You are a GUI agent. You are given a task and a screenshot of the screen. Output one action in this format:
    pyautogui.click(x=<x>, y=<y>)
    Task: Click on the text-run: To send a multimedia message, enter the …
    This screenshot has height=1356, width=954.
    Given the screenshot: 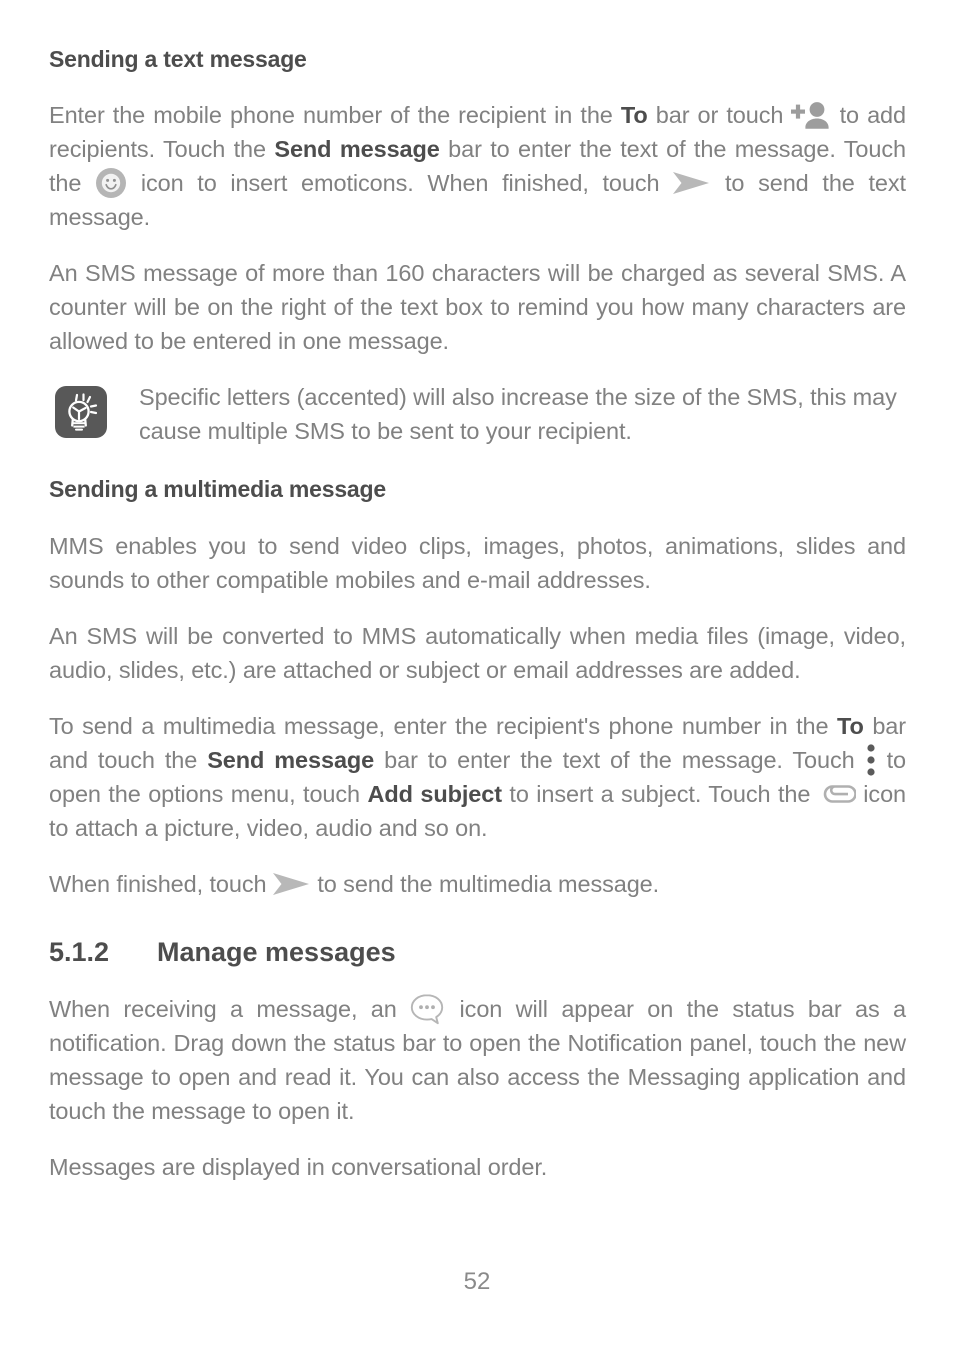 What is the action you would take?
    pyautogui.click(x=443, y=725)
    